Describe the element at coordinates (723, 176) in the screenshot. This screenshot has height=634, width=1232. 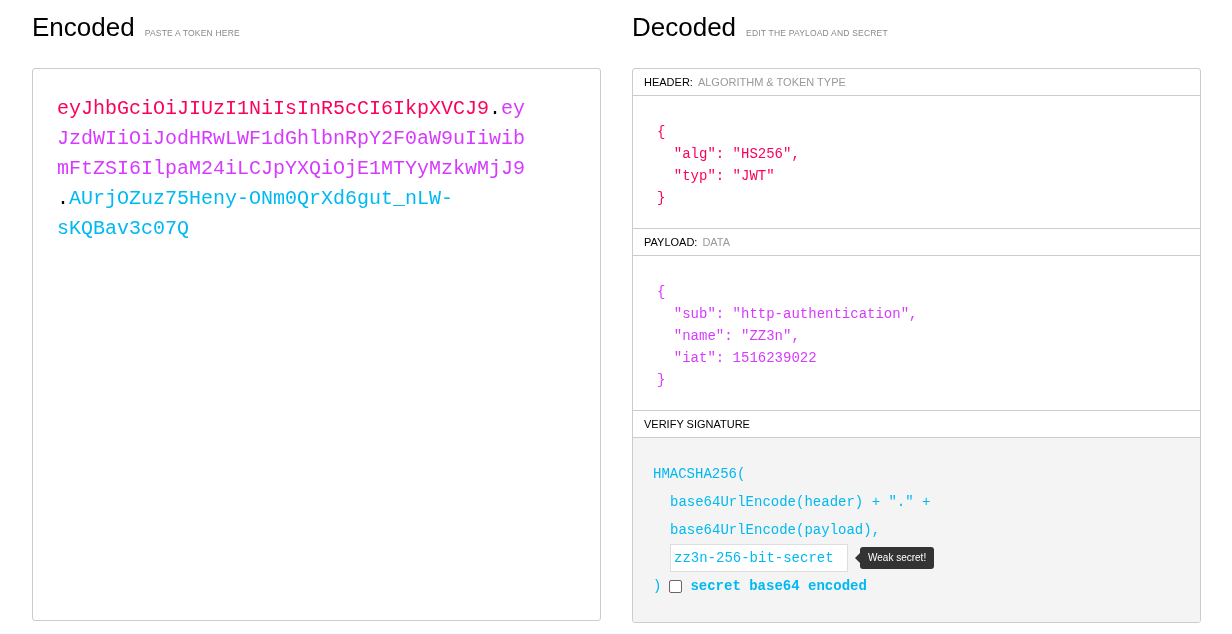
I see `code-line: "typ": "JWT"` at that location.